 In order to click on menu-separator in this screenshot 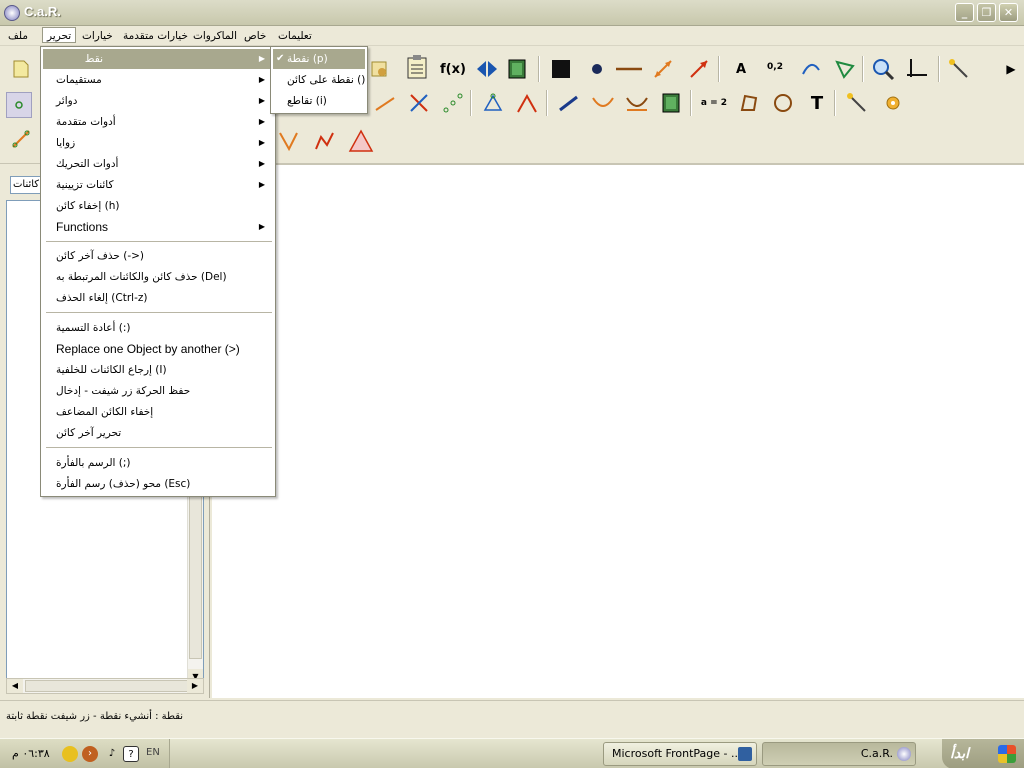, I will do `click(159, 242)`.